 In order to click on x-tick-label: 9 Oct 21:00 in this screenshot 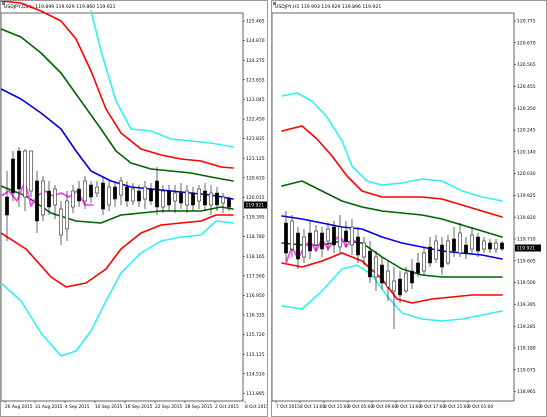, I will do `click(457, 407)`.